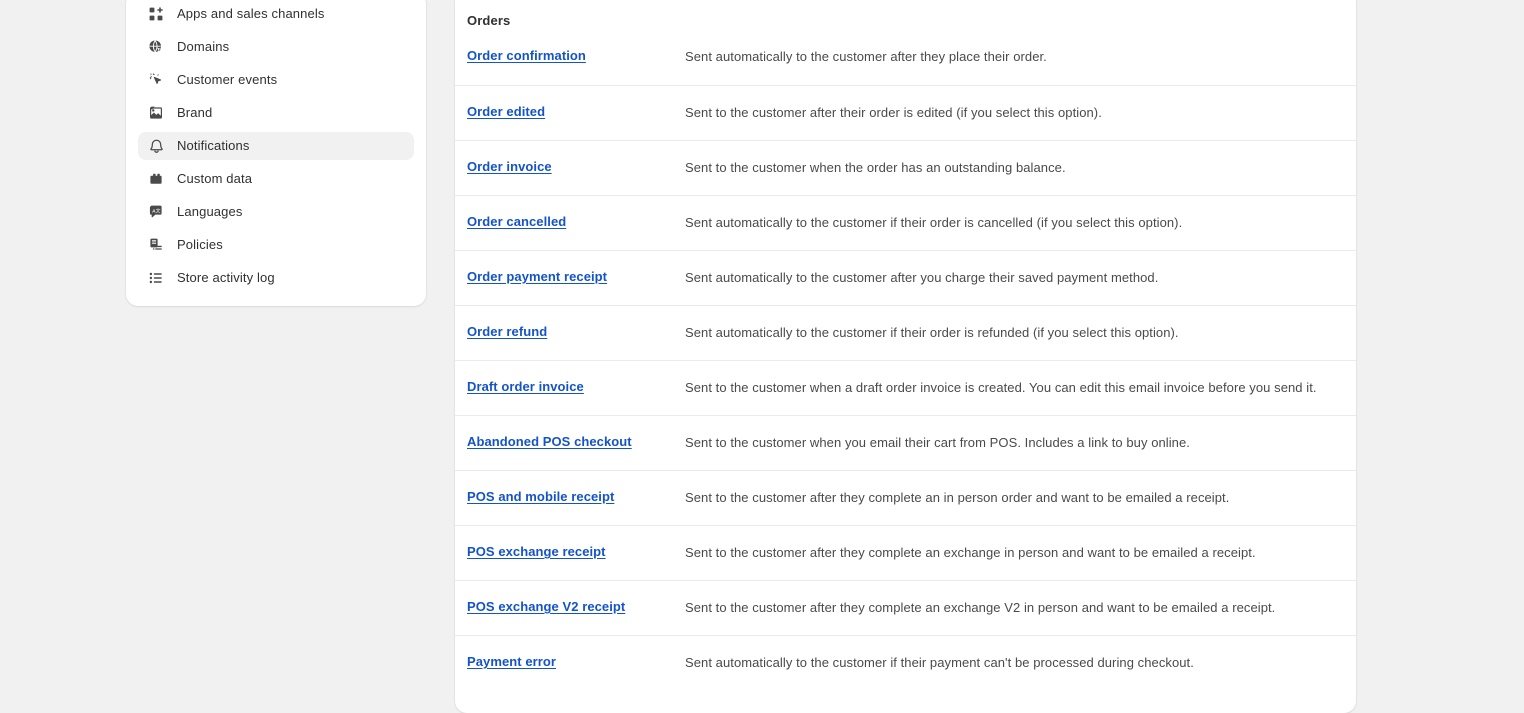 This screenshot has height=713, width=1524. Describe the element at coordinates (276, 179) in the screenshot. I see `sidebar-item-custom-data: Custom data` at that location.